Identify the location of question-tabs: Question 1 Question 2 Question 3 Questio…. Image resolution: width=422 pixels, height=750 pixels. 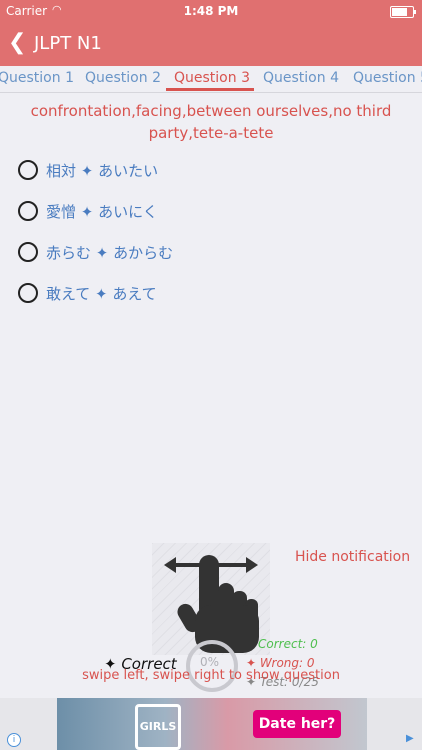
(211, 79).